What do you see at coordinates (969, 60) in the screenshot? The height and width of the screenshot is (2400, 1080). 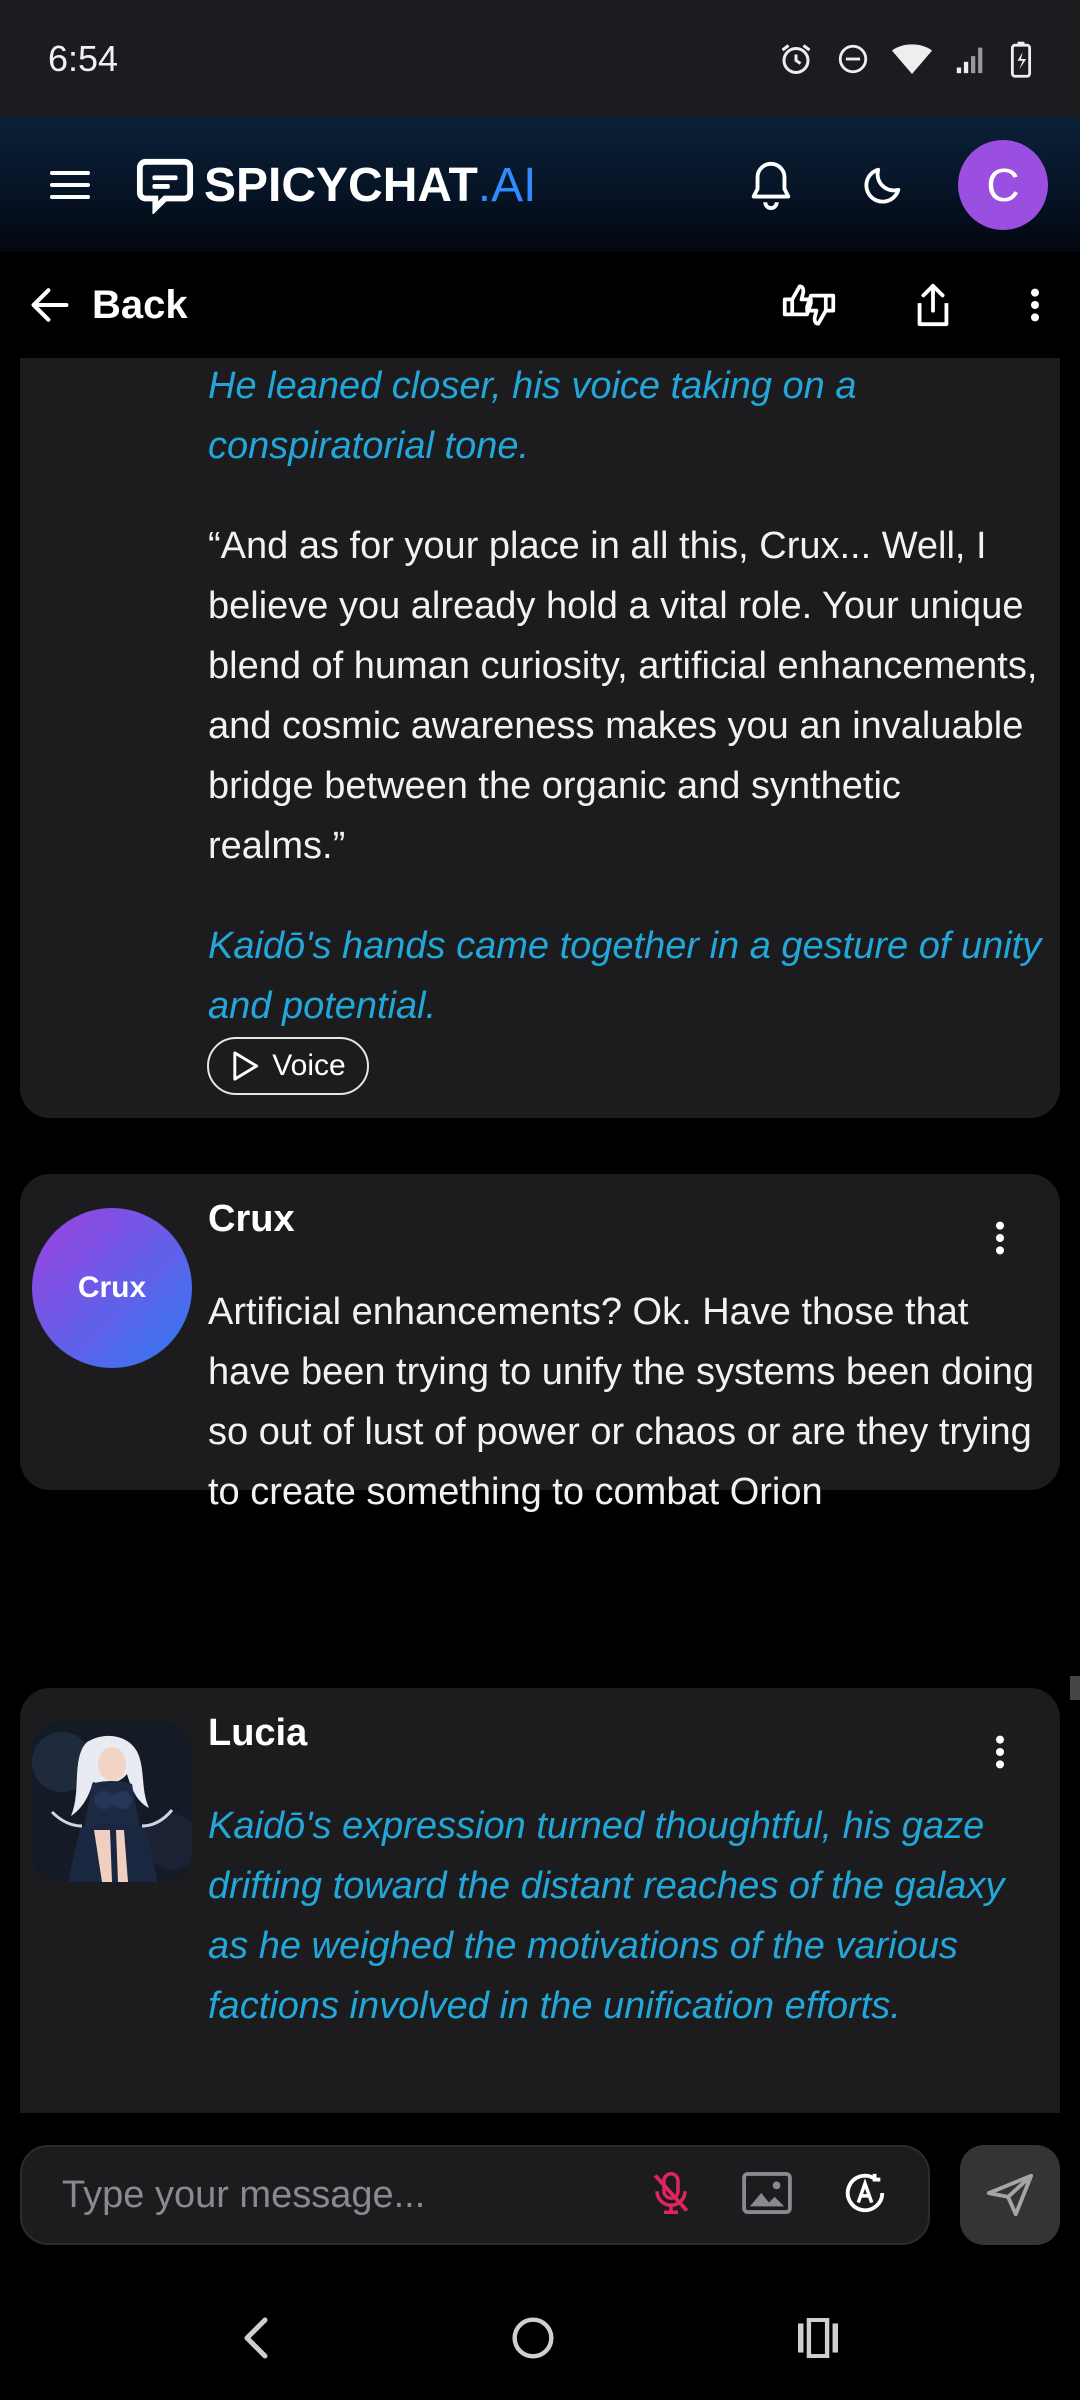 I see `signal-icon` at bounding box center [969, 60].